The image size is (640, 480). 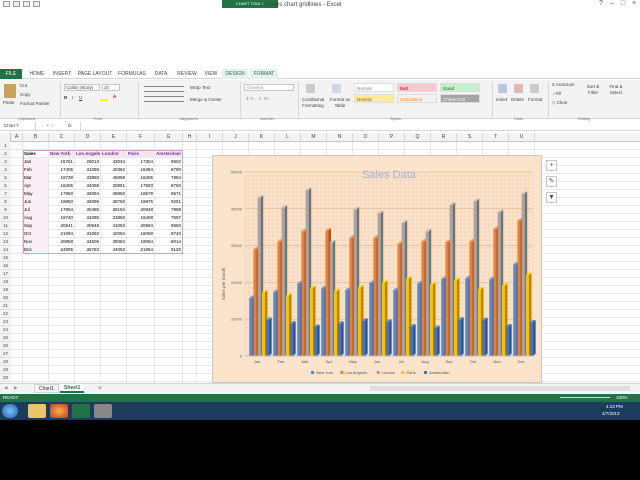 I want to click on close-button: ×, so click(x=634, y=4).